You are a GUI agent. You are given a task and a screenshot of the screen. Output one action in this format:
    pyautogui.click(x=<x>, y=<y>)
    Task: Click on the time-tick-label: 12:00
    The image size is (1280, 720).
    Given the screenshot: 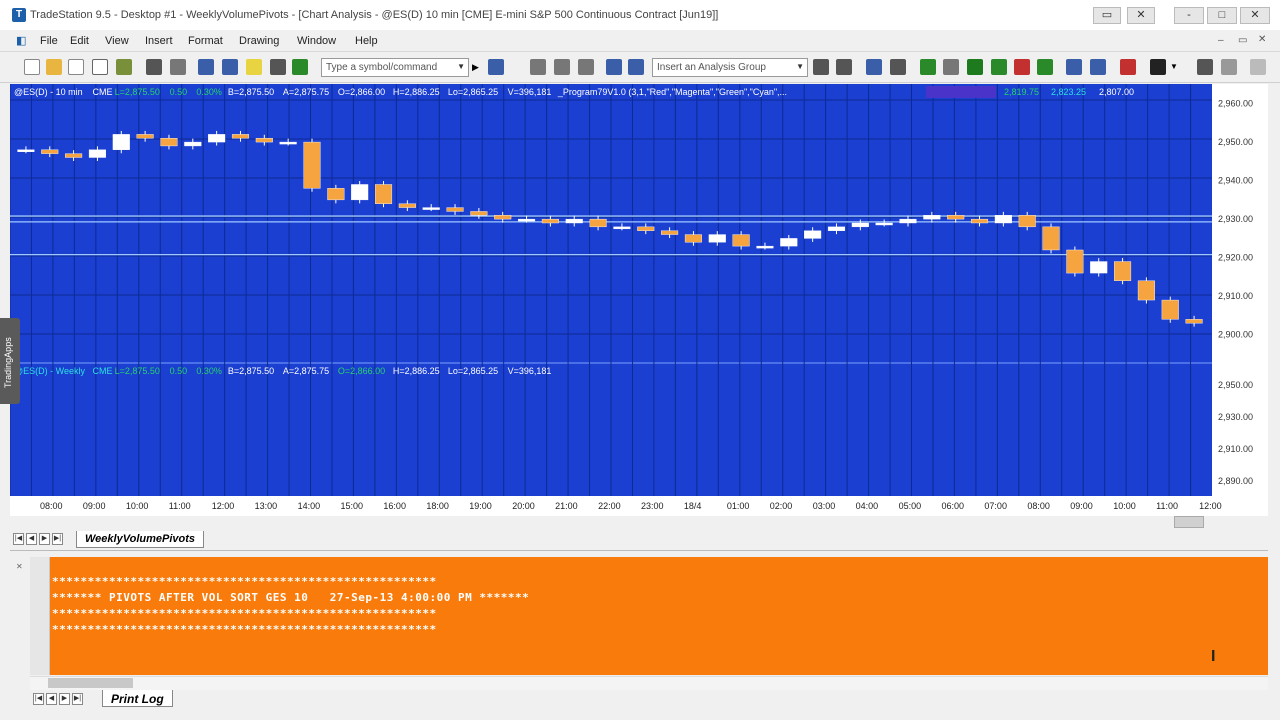 What is the action you would take?
    pyautogui.click(x=223, y=506)
    